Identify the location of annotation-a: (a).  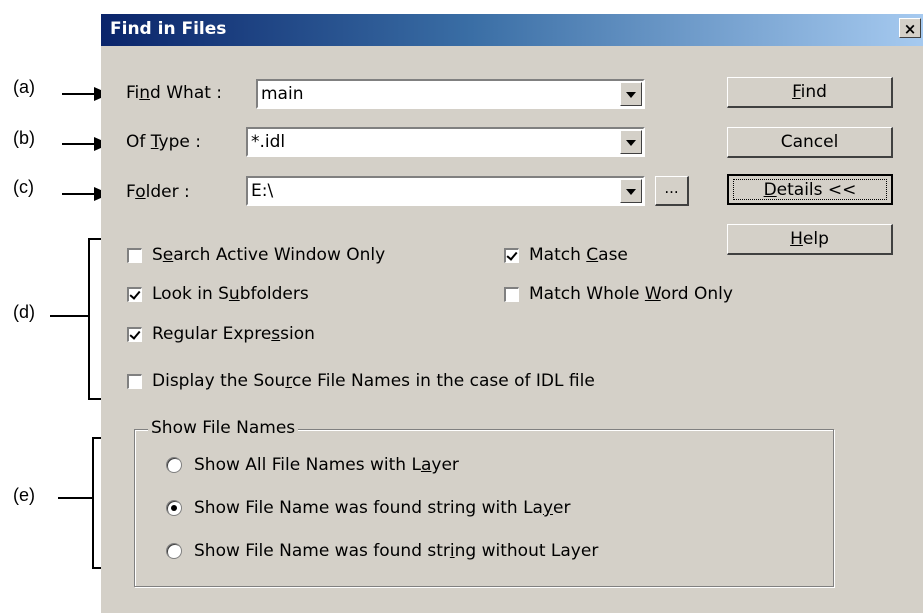
(24, 87).